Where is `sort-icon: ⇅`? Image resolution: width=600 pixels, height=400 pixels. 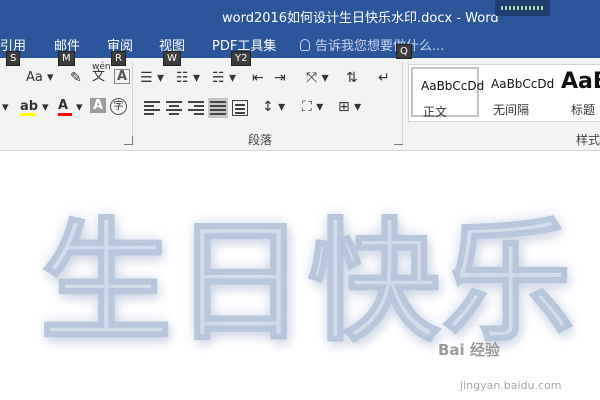 sort-icon: ⇅ is located at coordinates (352, 78).